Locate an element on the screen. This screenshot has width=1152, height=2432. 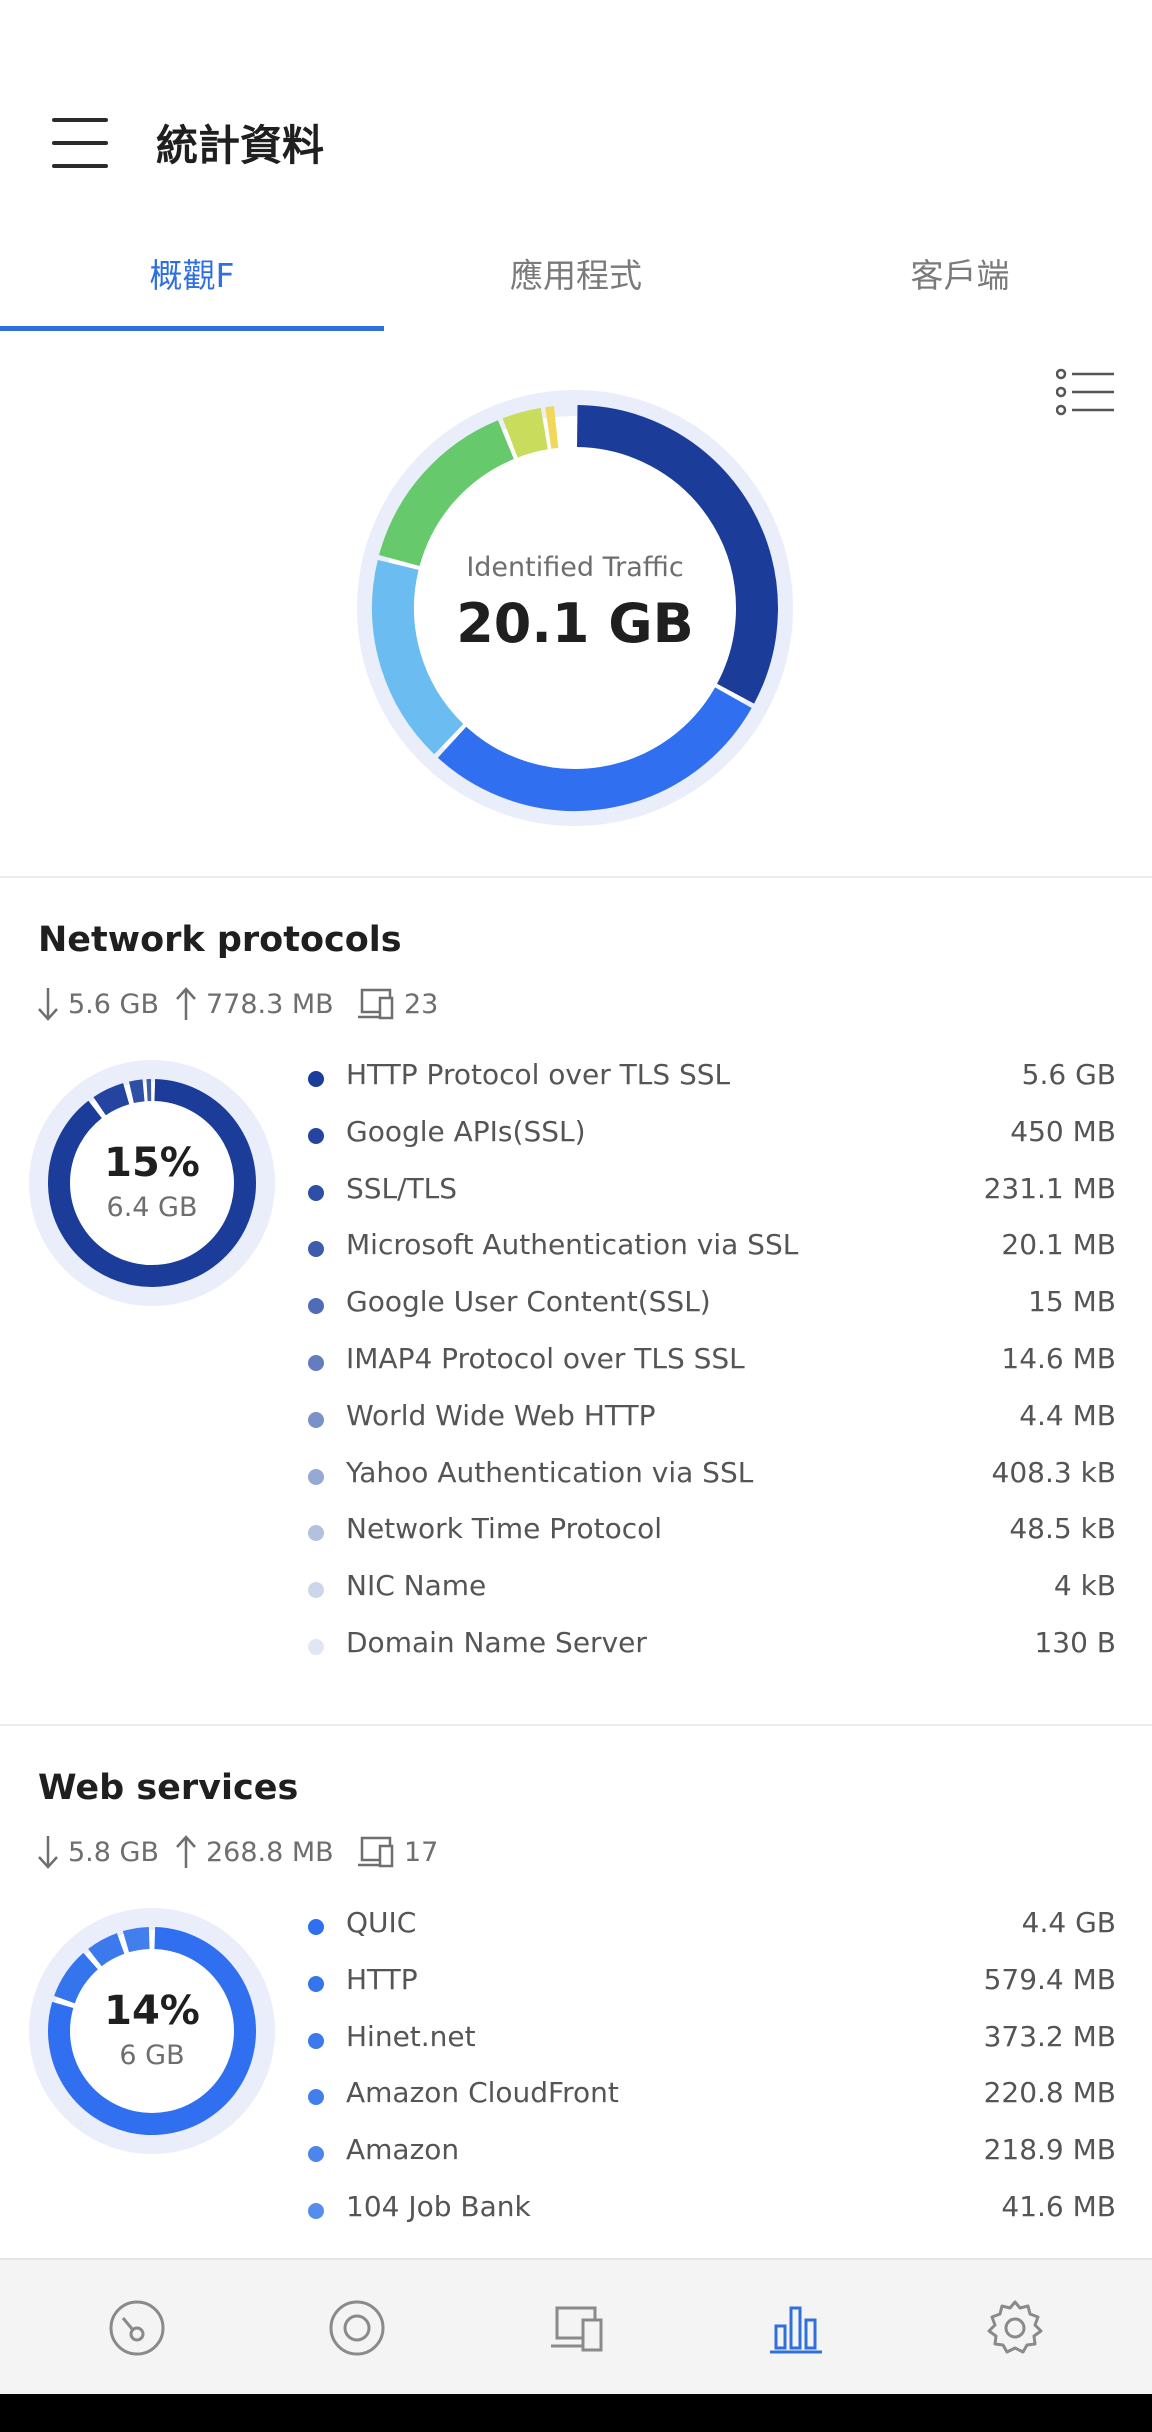
legend-label: Hinet.net is located at coordinates (411, 2036).